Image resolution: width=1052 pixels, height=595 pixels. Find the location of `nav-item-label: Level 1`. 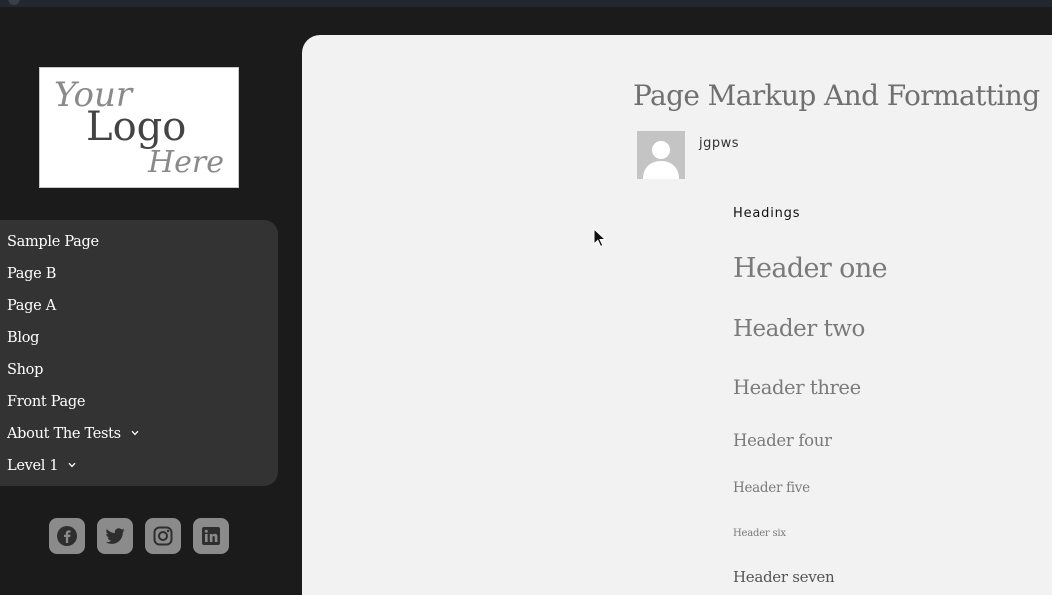

nav-item-label: Level 1 is located at coordinates (33, 466).